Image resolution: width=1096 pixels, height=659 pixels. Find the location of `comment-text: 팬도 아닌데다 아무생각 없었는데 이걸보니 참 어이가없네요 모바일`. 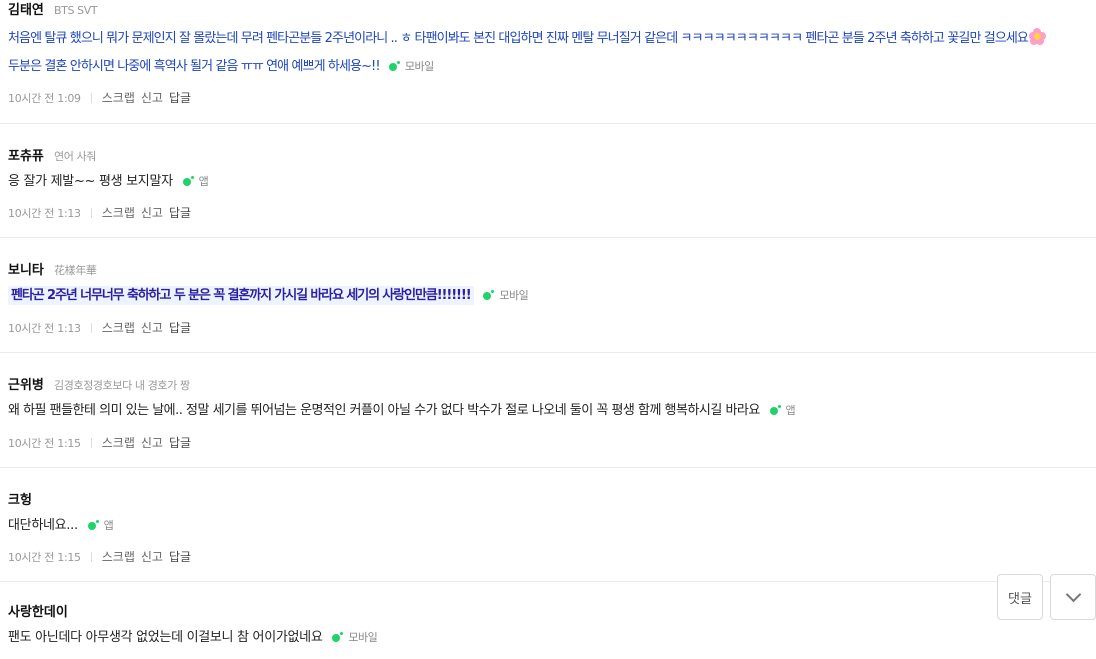

comment-text: 팬도 아닌데다 아무생각 없었는데 이걸보니 참 어이가없네요 모바일 is located at coordinates (552, 638).